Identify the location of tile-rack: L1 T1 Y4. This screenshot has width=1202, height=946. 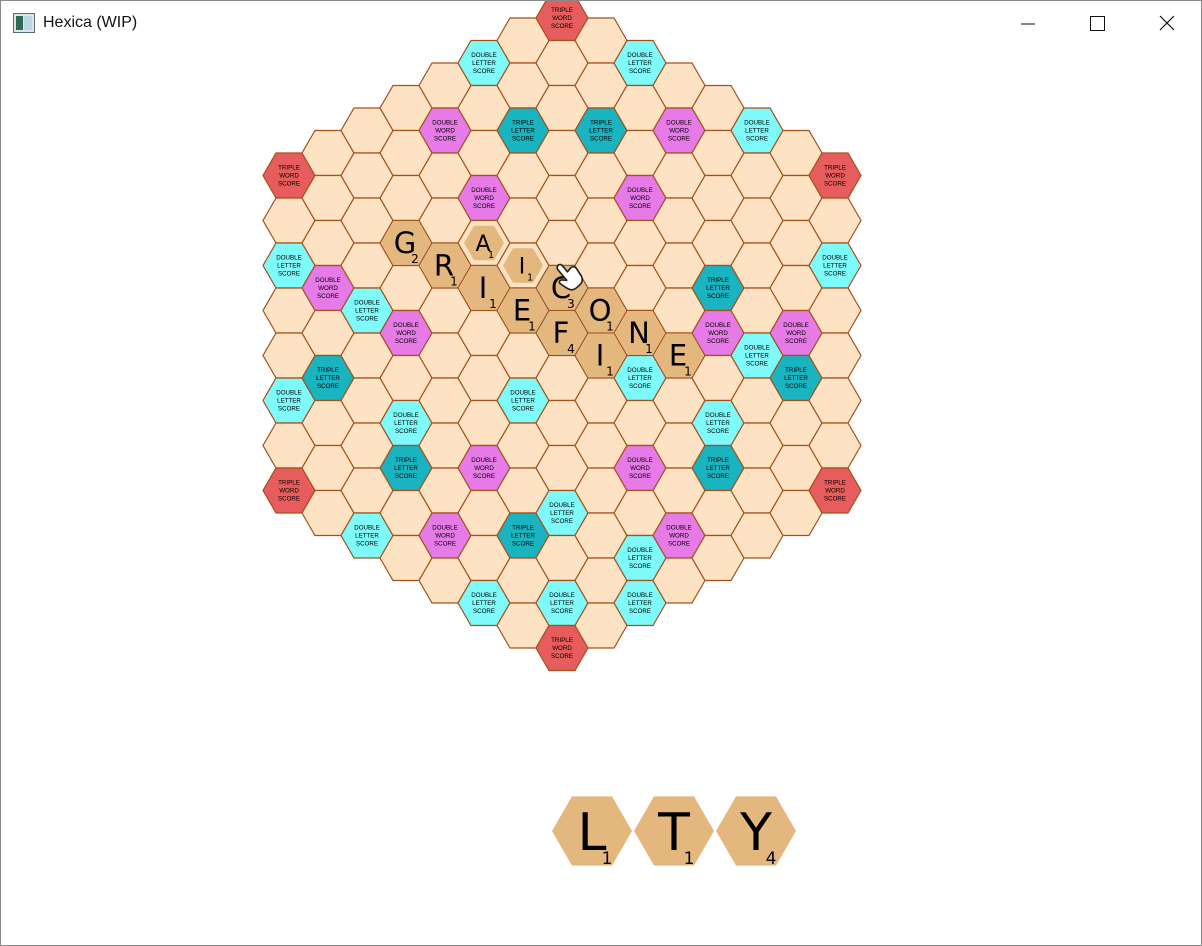
(674, 832).